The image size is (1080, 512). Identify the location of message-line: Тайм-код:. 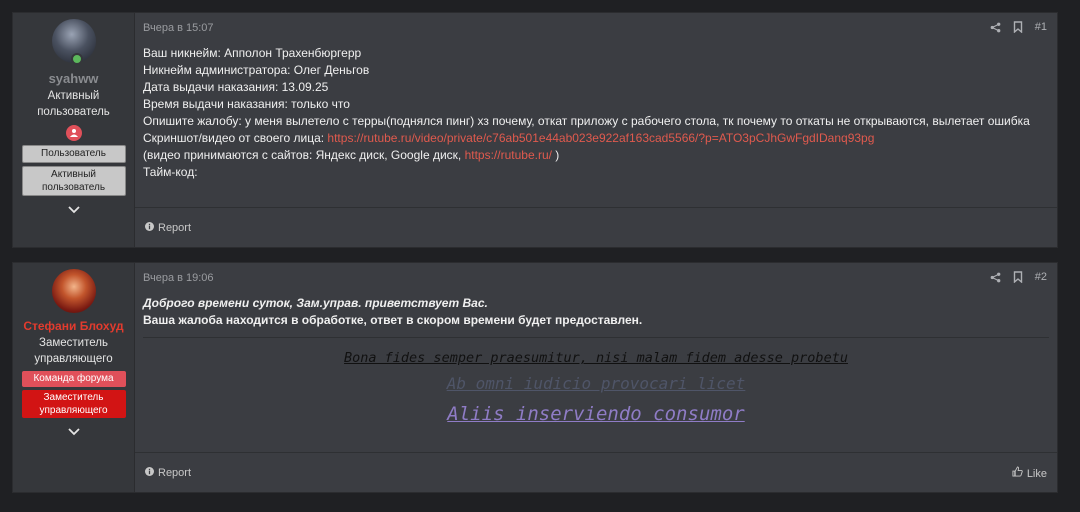
(170, 172).